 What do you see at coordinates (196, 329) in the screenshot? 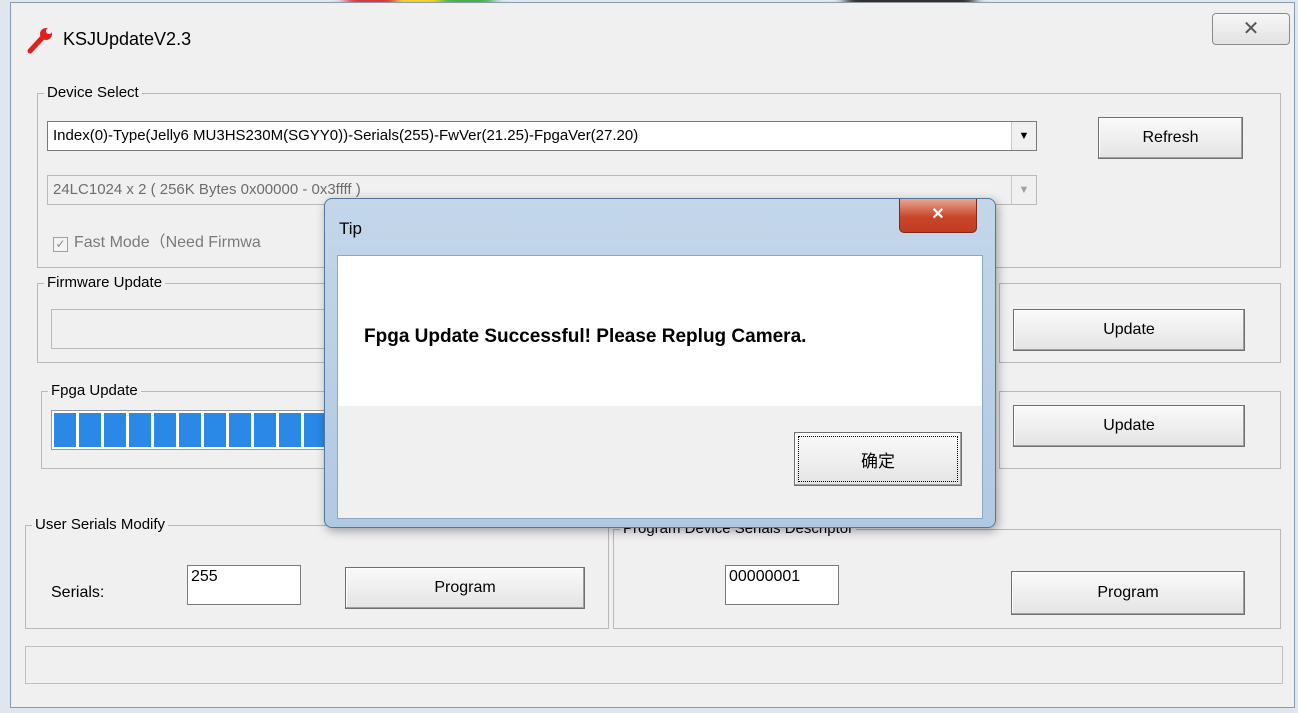
I see `firmware-path-field` at bounding box center [196, 329].